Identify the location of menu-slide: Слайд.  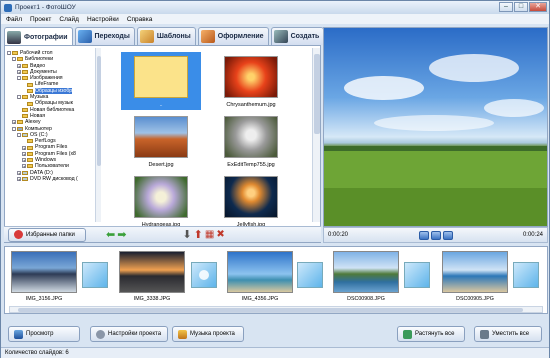
(69, 19).